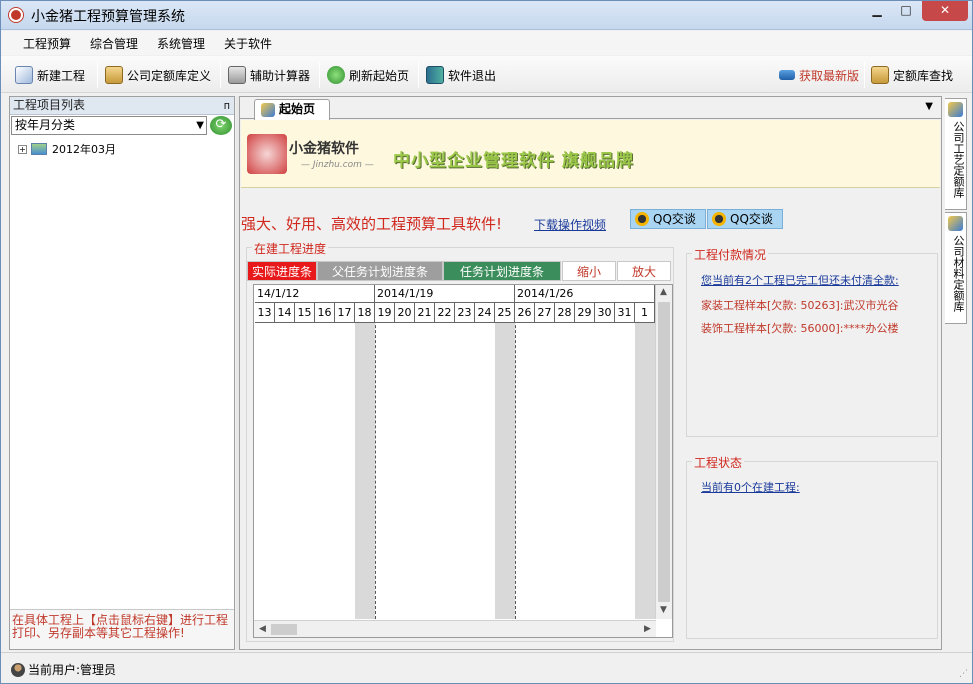  What do you see at coordinates (589, 271) in the screenshot?
I see `zoom-out-button: 缩小` at bounding box center [589, 271].